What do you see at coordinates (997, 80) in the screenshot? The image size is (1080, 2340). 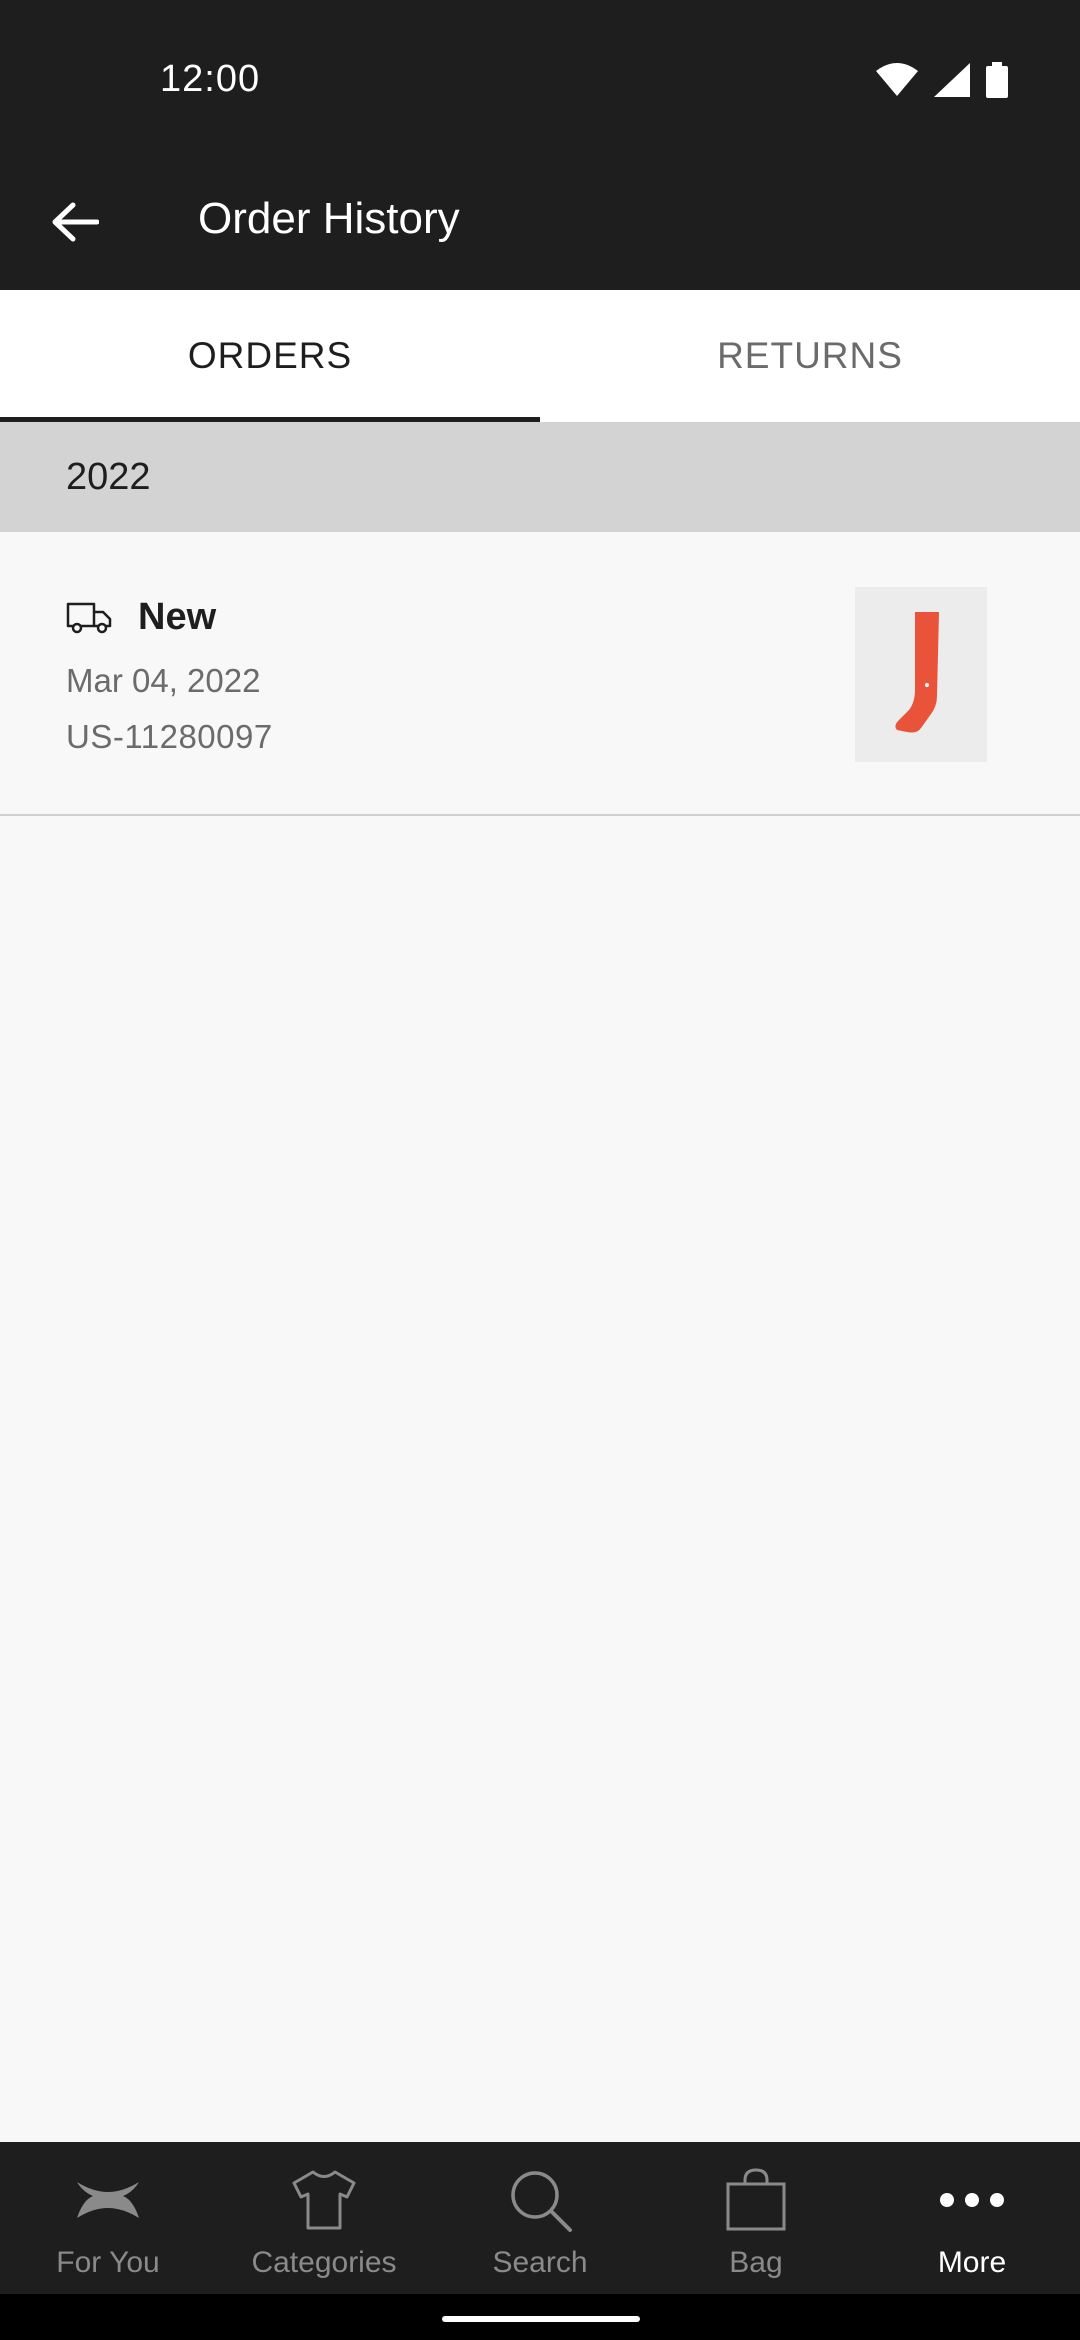 I see `battery-icon` at bounding box center [997, 80].